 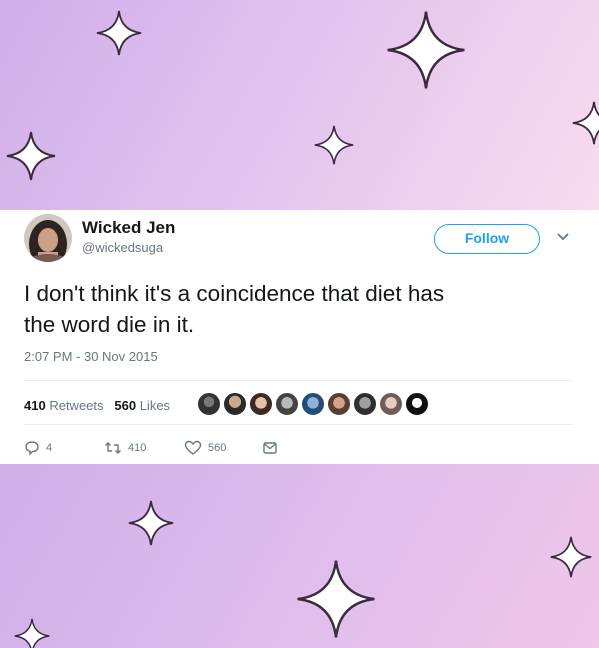 I want to click on tweet-timestamp: 2:07 PM - 30 Nov 2015, so click(x=91, y=356).